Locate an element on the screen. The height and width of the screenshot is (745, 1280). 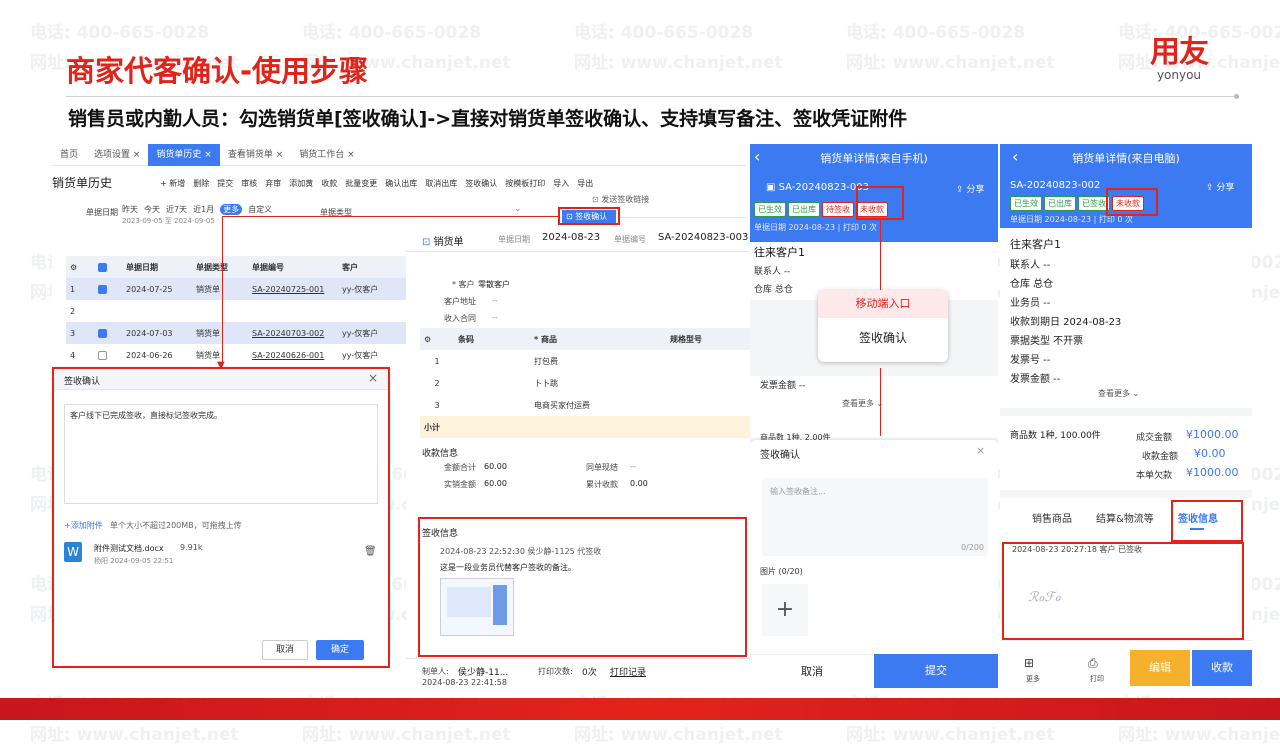
tab-settlement: 结算&物流等 is located at coordinates (1125, 517).